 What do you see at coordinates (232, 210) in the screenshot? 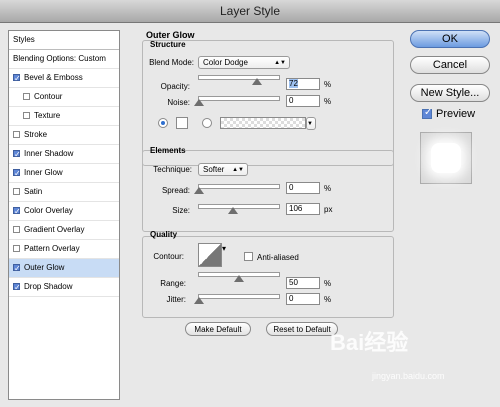
I see `size-thumb` at bounding box center [232, 210].